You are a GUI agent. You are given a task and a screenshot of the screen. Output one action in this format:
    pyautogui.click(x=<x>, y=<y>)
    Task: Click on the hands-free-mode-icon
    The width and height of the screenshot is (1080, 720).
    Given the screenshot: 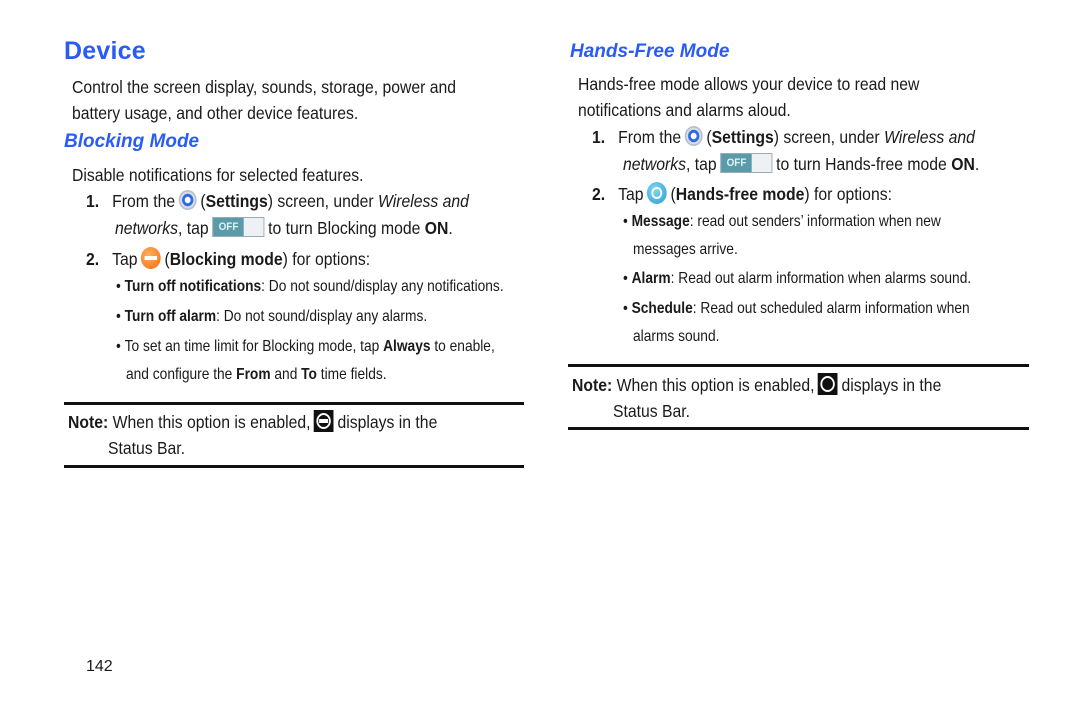 What is the action you would take?
    pyautogui.click(x=657, y=193)
    